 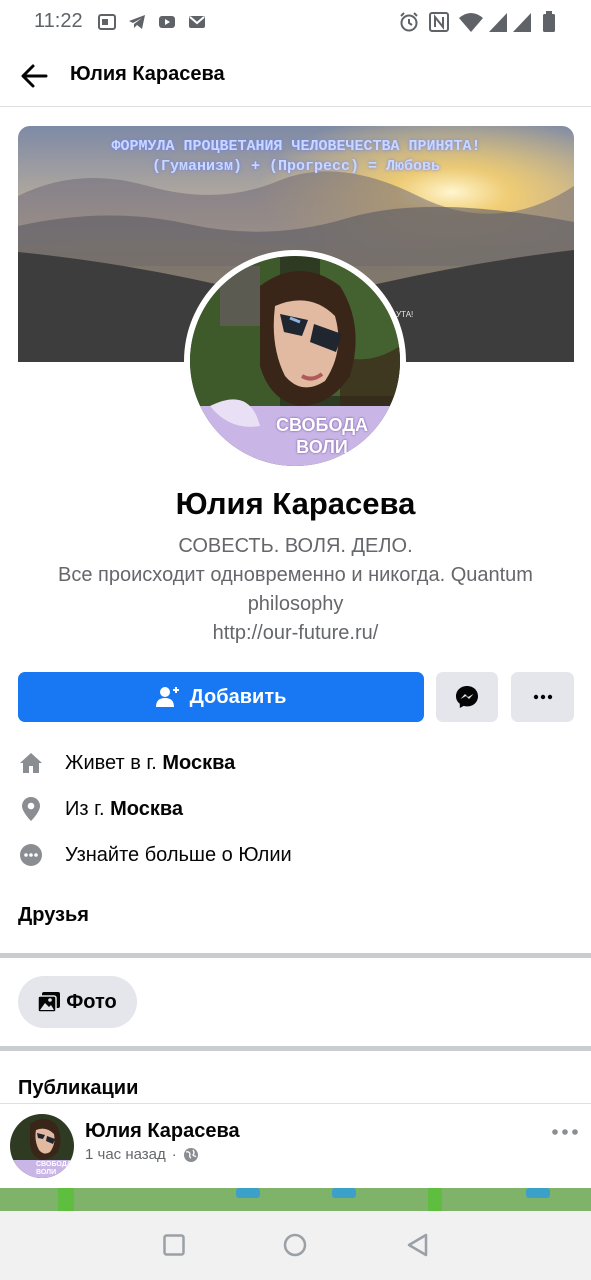 I want to click on recent-apps-icon, so click(x=174, y=1245).